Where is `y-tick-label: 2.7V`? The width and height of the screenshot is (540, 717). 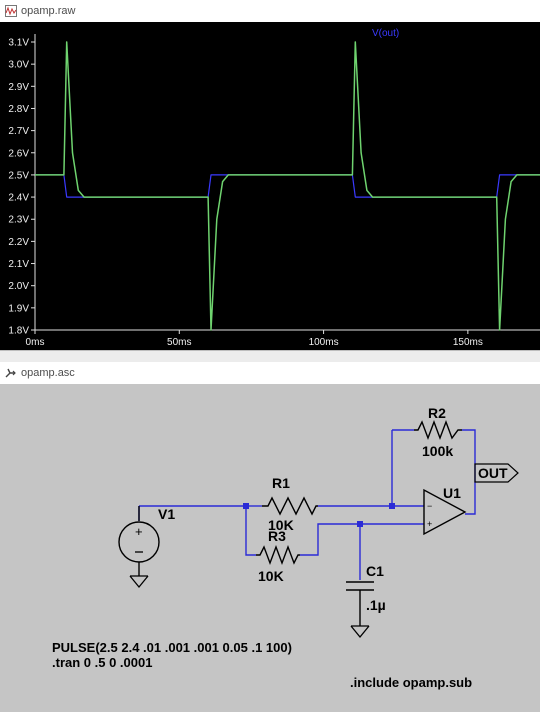 y-tick-label: 2.7V is located at coordinates (18, 131).